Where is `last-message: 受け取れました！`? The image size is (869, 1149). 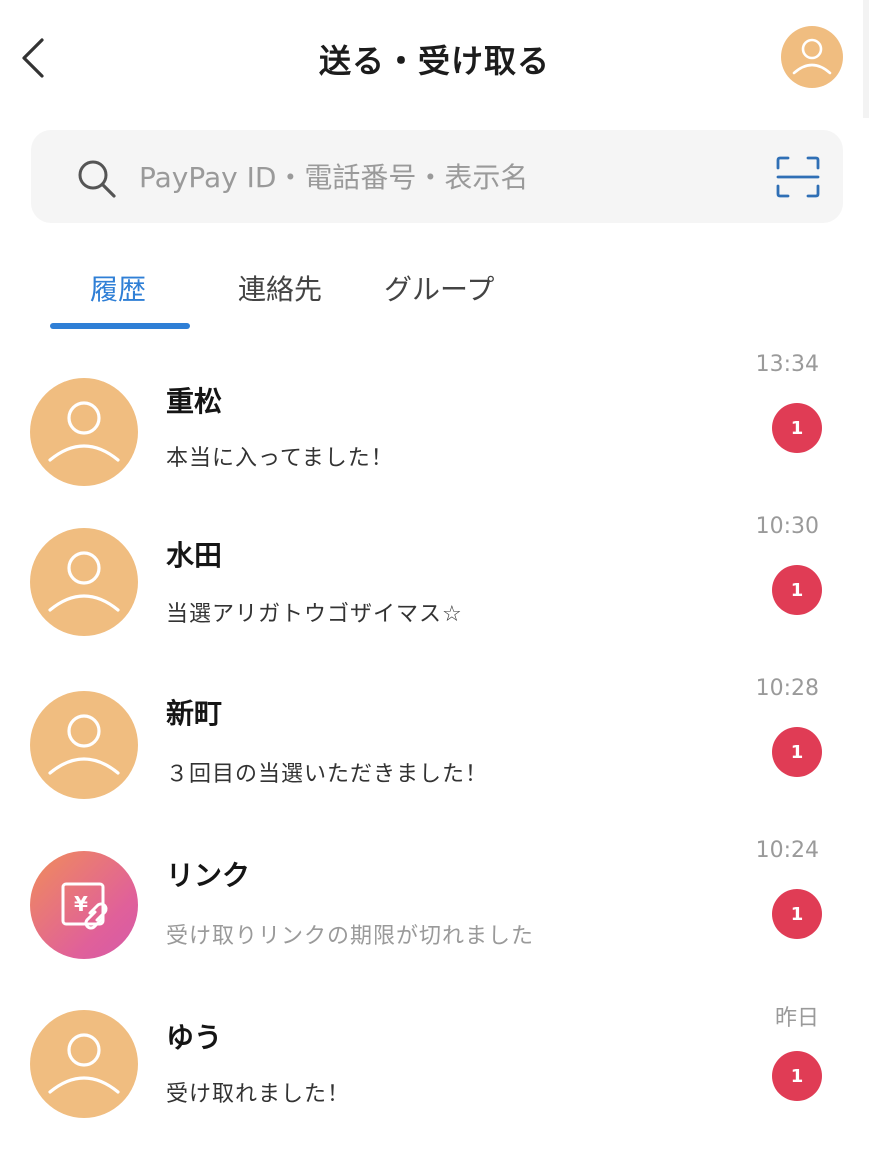
last-message: 受け取れました！ is located at coordinates (258, 1094).